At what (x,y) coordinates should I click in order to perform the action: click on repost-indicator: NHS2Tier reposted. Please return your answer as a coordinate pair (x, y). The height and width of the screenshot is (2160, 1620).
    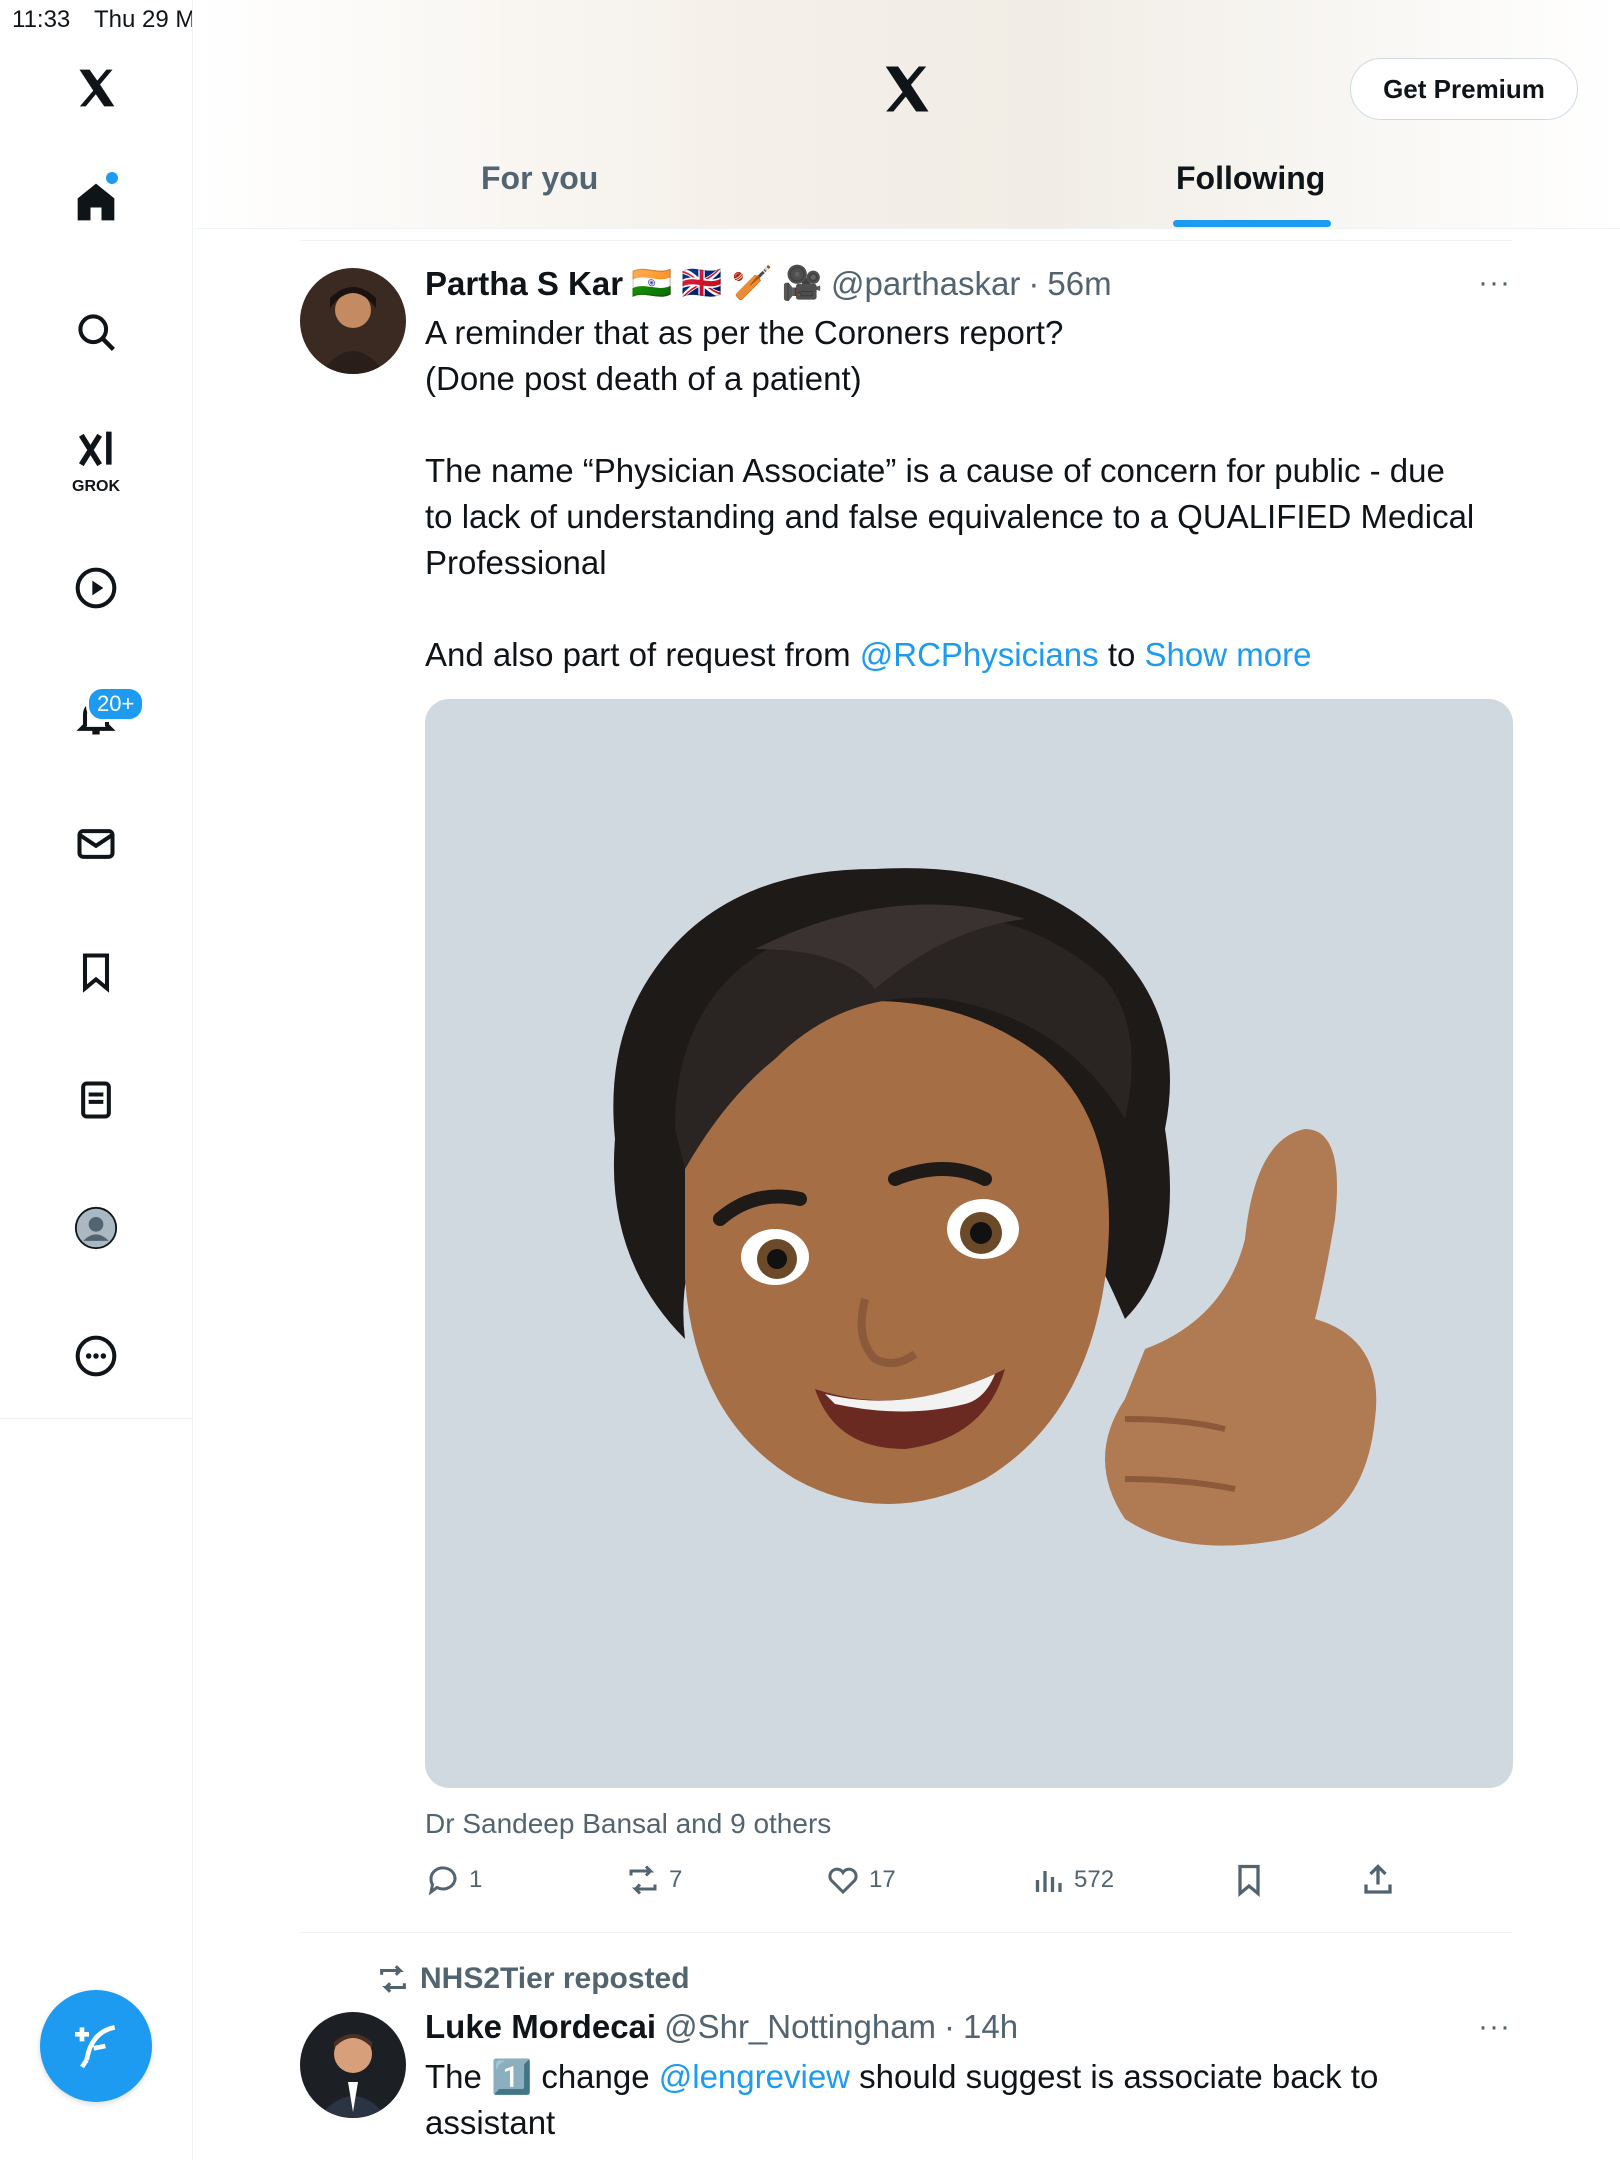
    Looking at the image, I should click on (533, 1979).